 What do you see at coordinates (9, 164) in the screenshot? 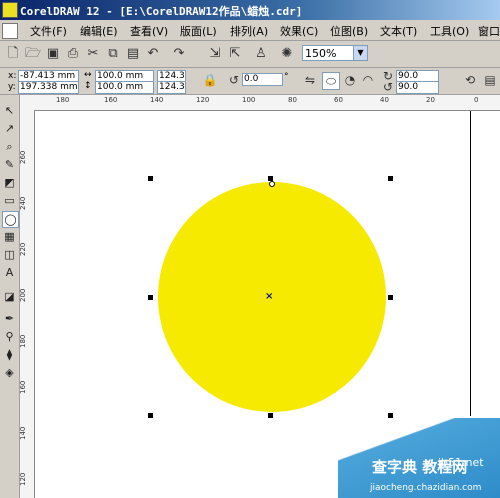
I see `freehand-tool-icon: ✎` at bounding box center [9, 164].